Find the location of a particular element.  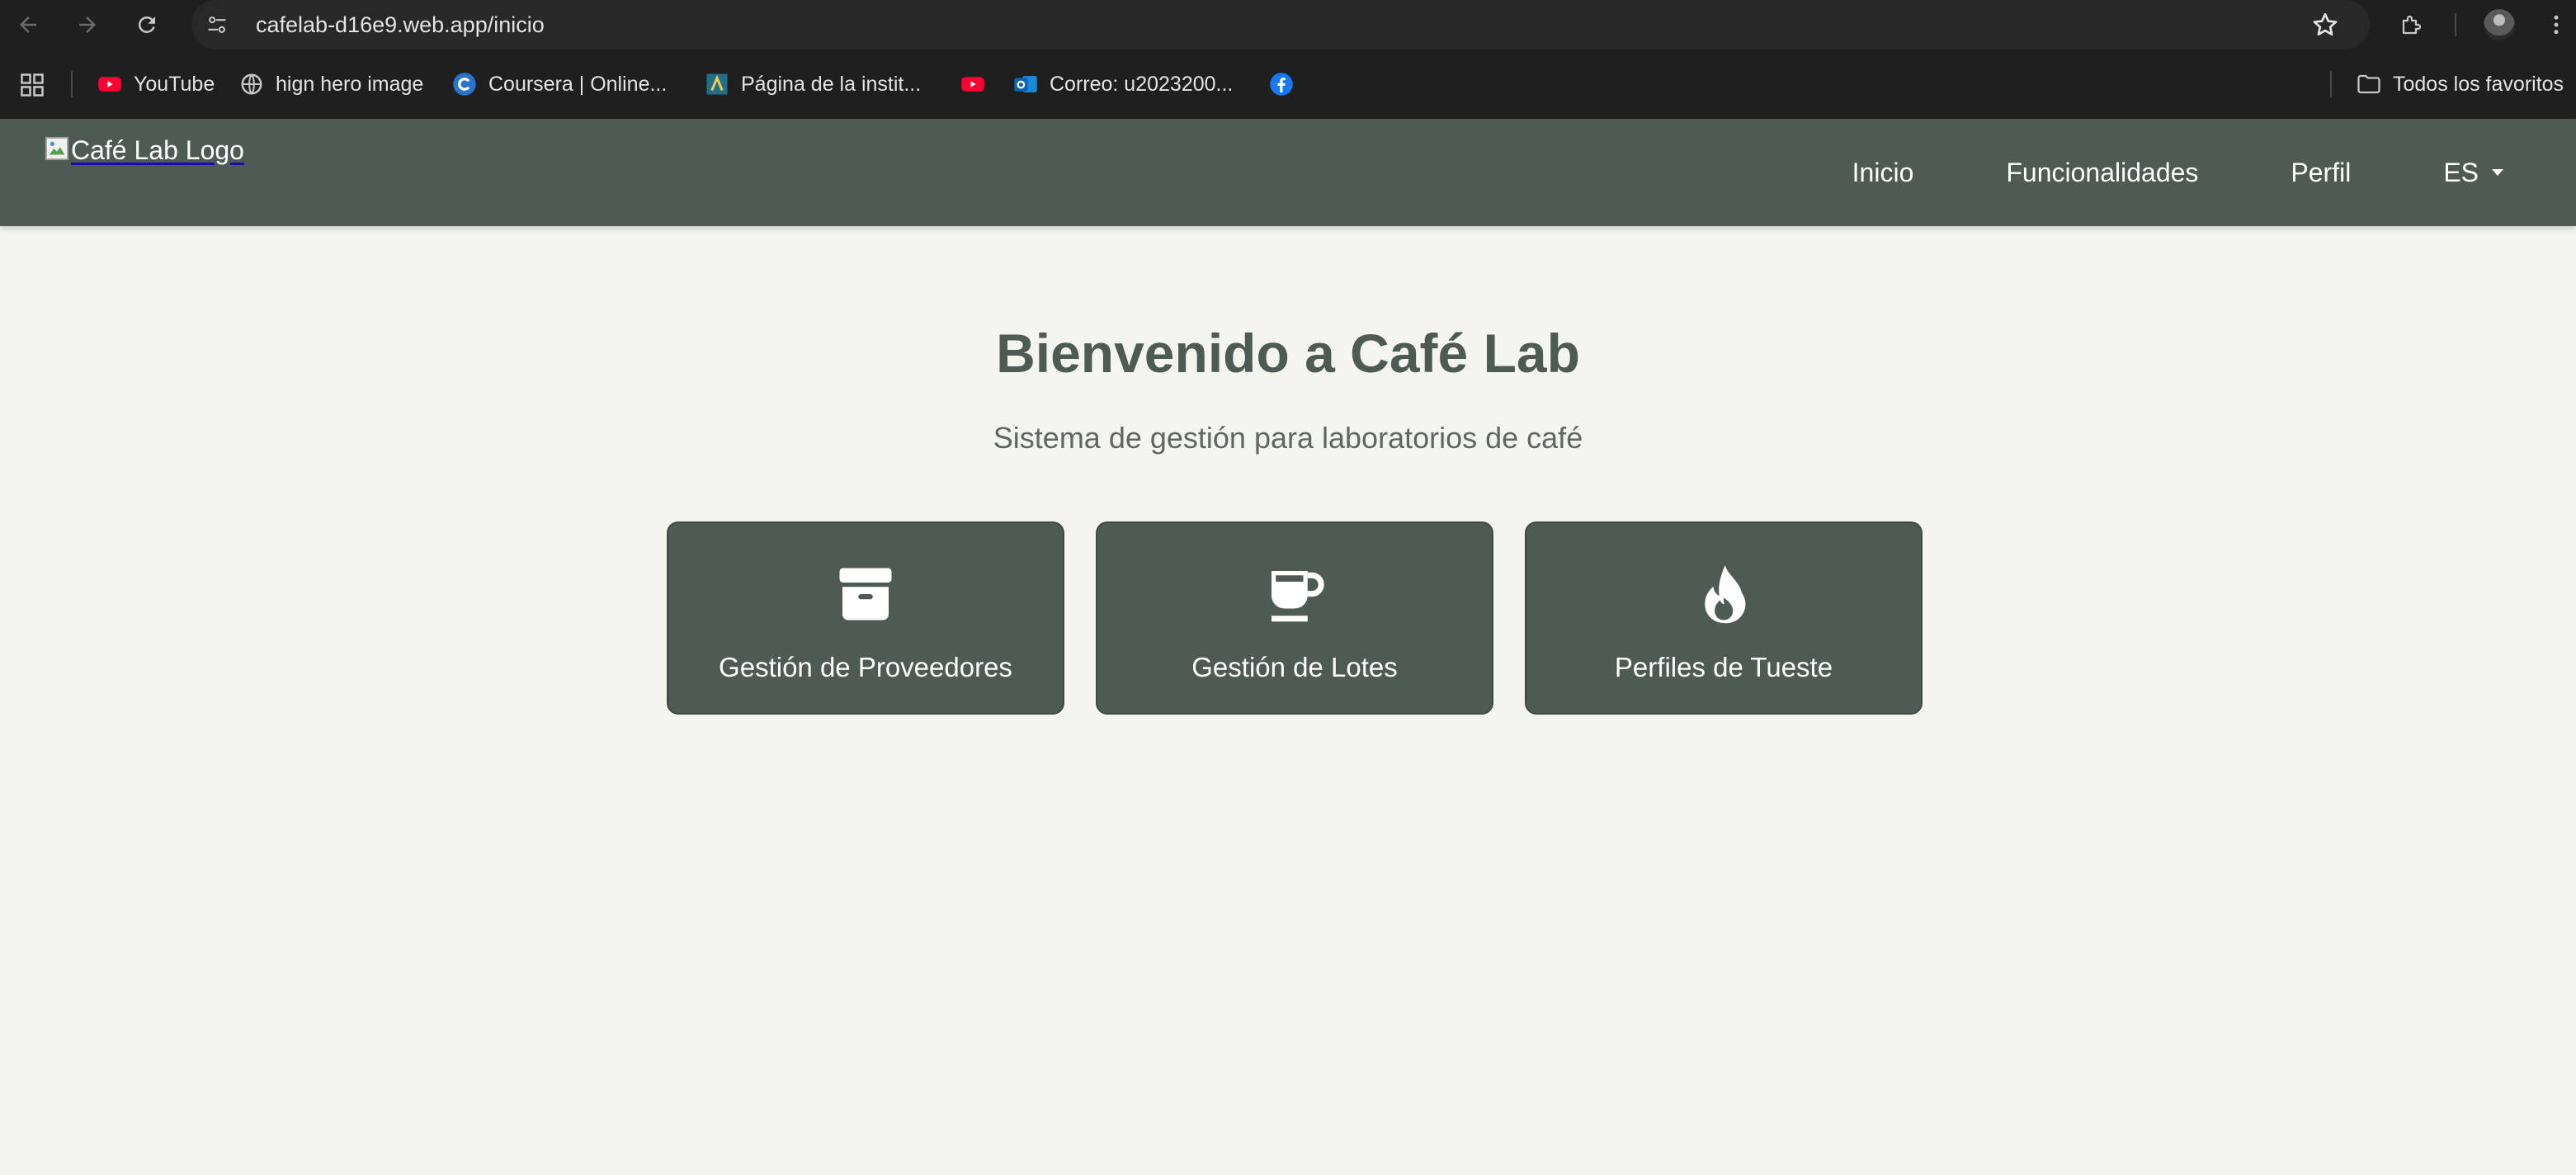

main-nav: Inicio Funcionalidades Perfil ES is located at coordinates (2214, 172).